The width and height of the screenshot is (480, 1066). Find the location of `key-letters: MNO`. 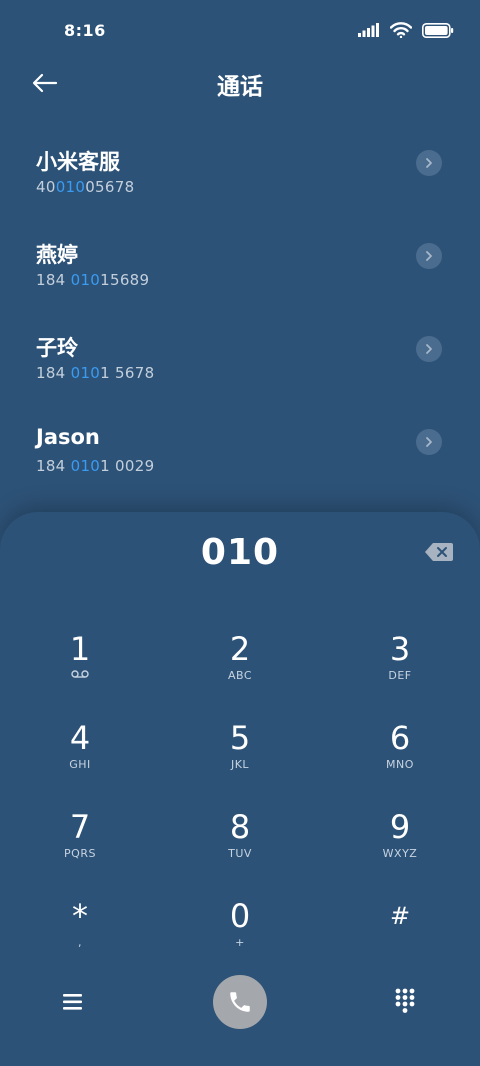

key-letters: MNO is located at coordinates (400, 764).